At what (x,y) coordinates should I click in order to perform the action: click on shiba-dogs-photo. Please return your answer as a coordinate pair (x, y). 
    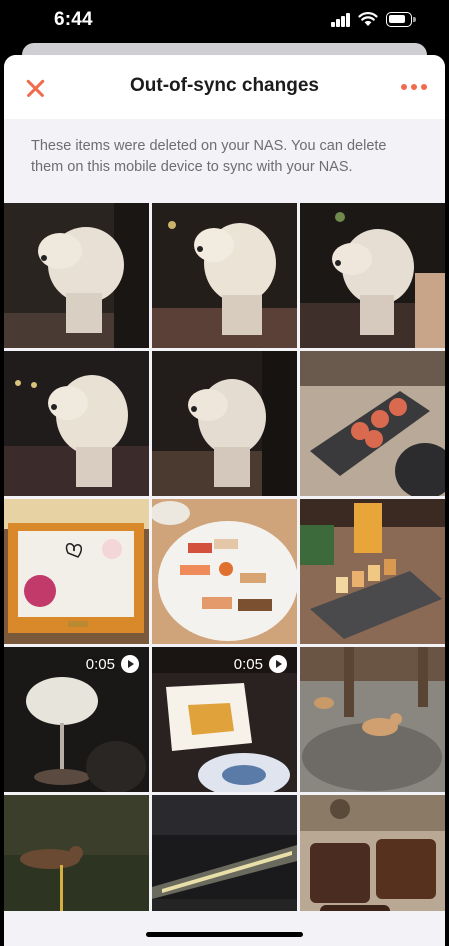
    Looking at the image, I should click on (372, 719).